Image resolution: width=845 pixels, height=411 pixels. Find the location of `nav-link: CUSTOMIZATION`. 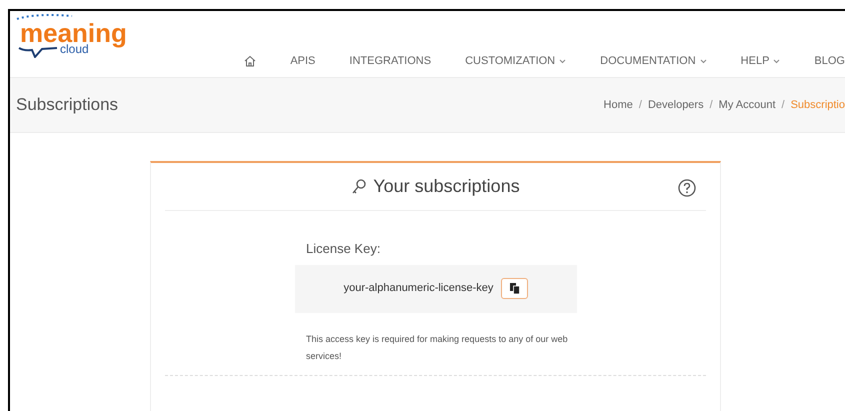

nav-link: CUSTOMIZATION is located at coordinates (515, 61).